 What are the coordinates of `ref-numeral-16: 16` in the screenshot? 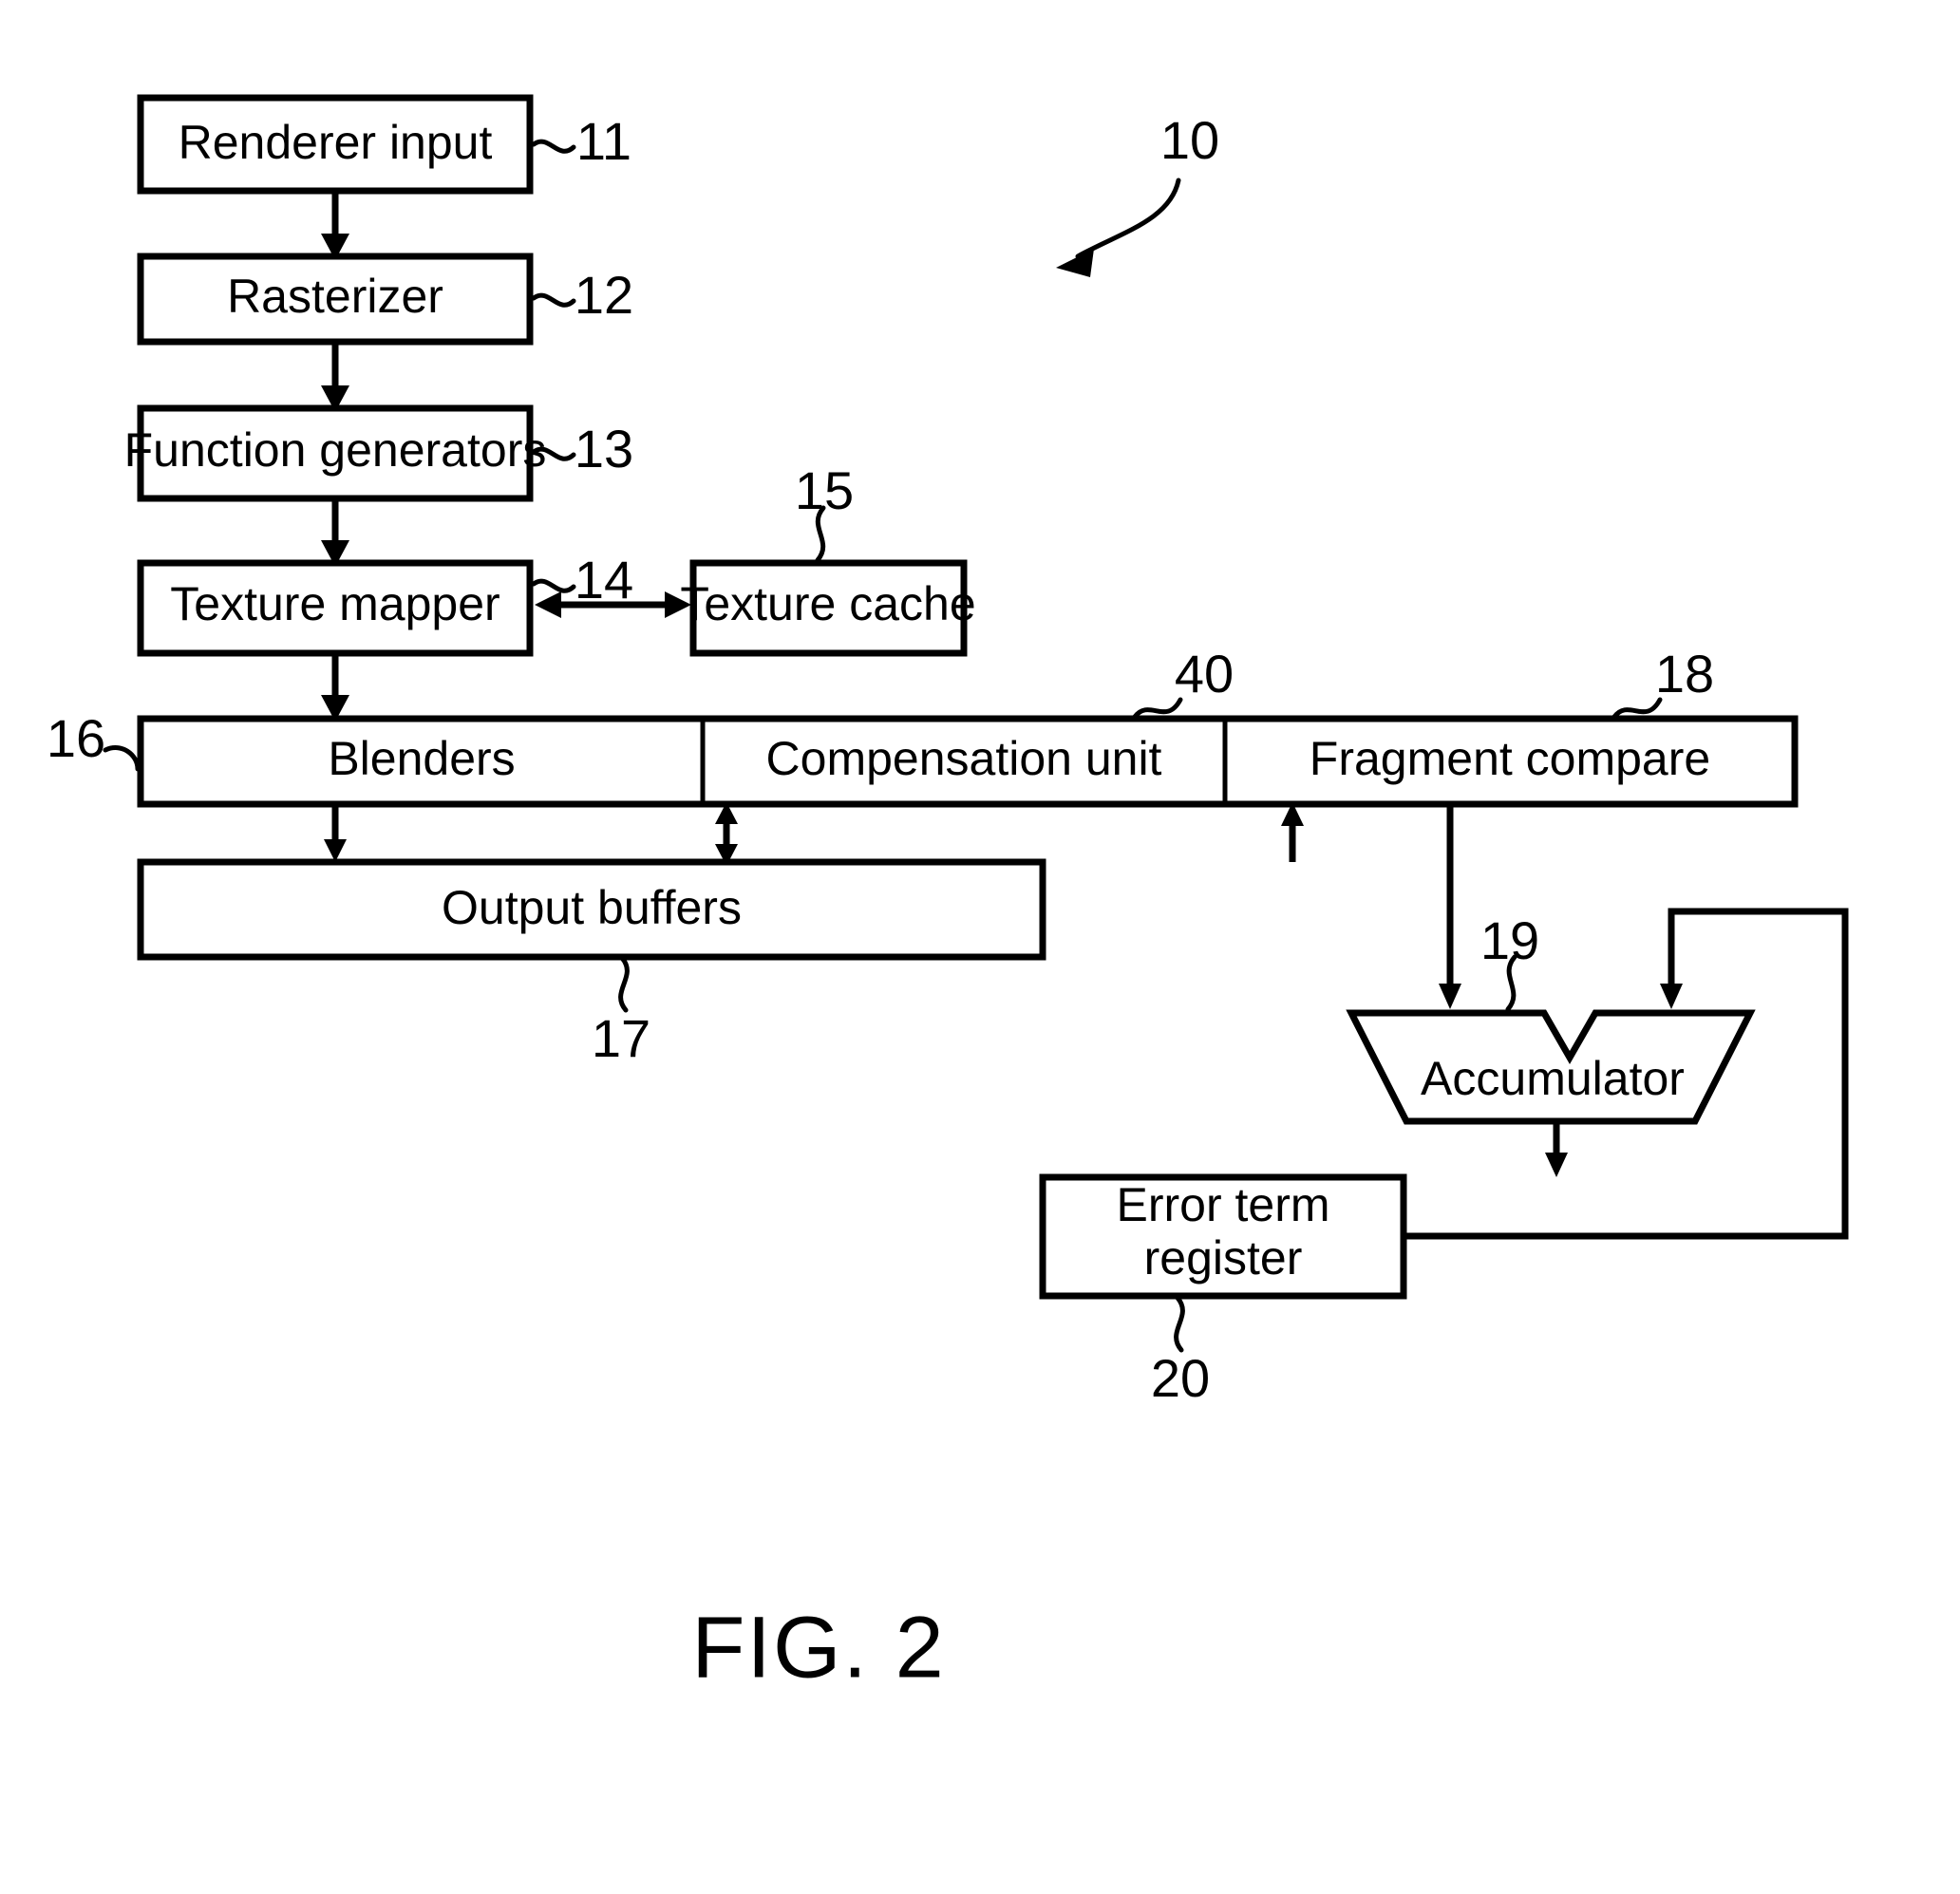 It's located at (76, 738).